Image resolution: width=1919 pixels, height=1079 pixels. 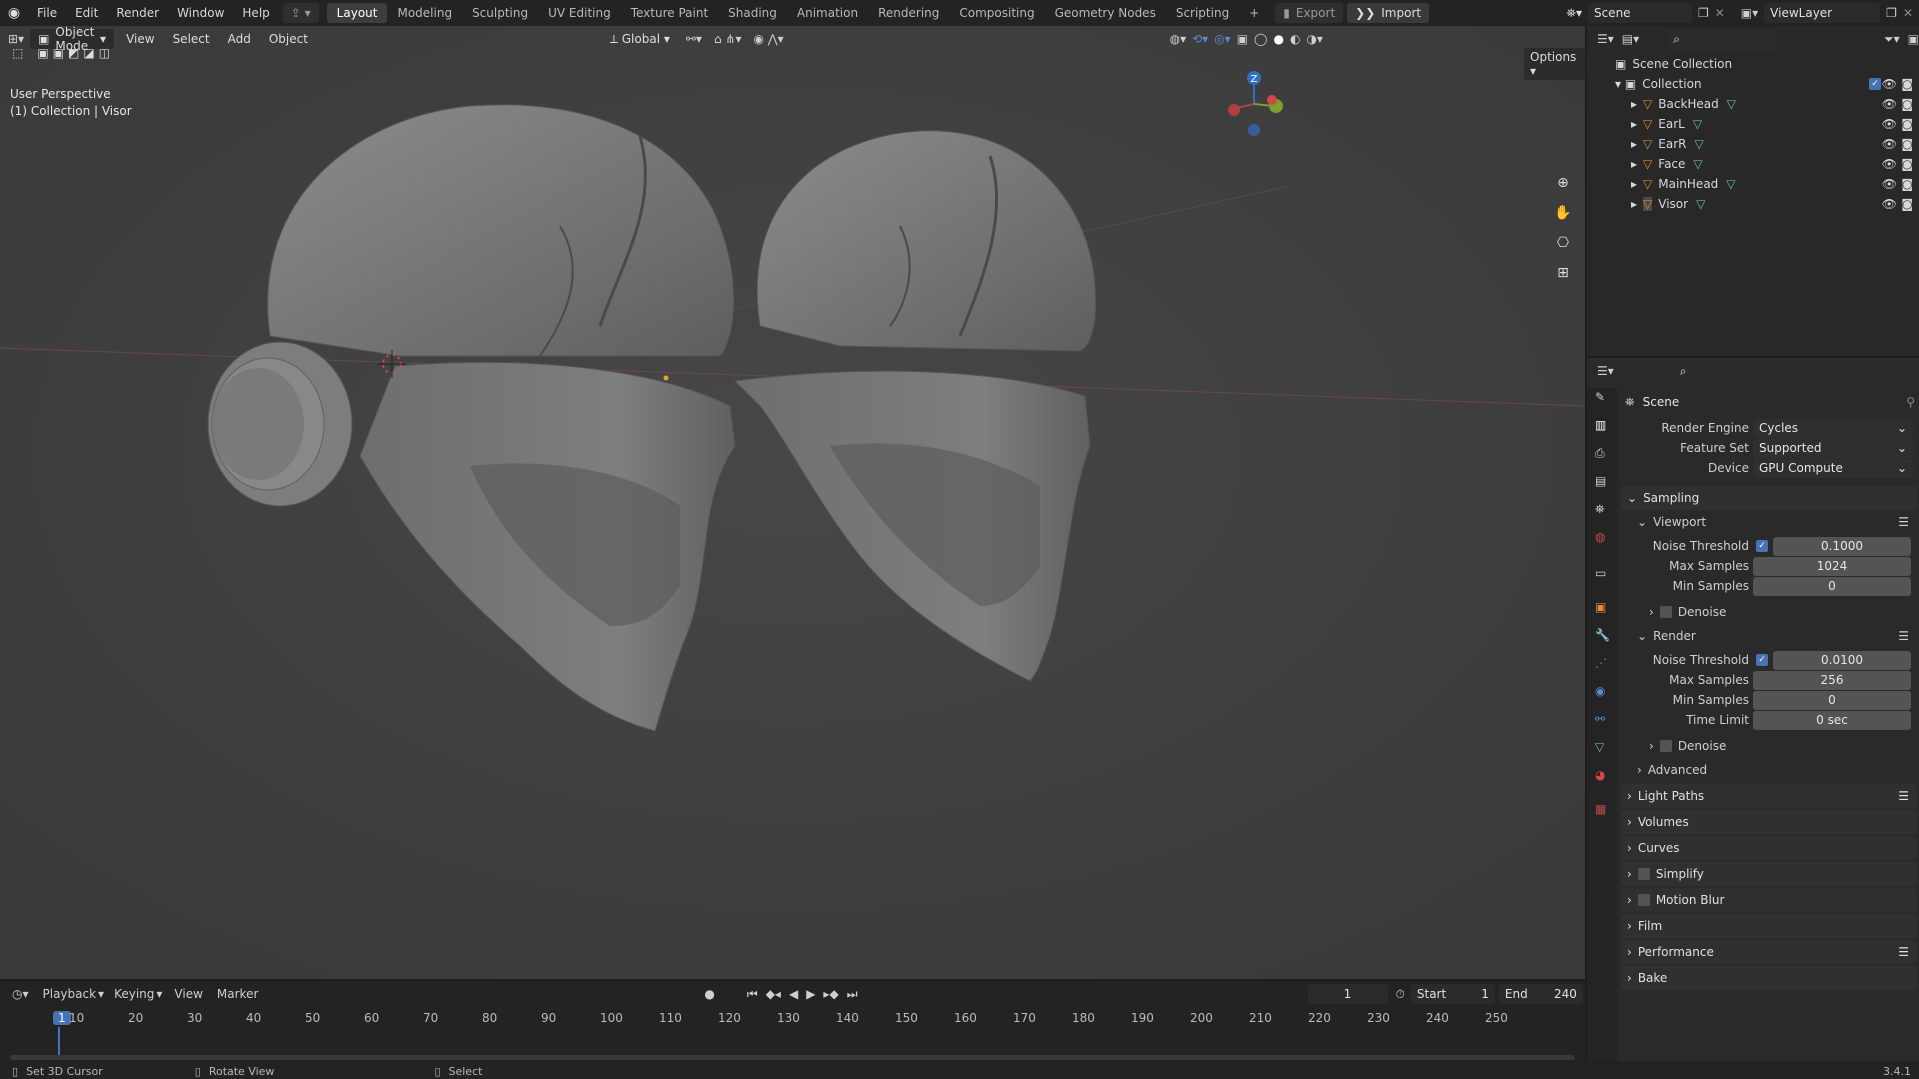 I want to click on view-layer-field: ViewLayer, so click(x=1822, y=13).